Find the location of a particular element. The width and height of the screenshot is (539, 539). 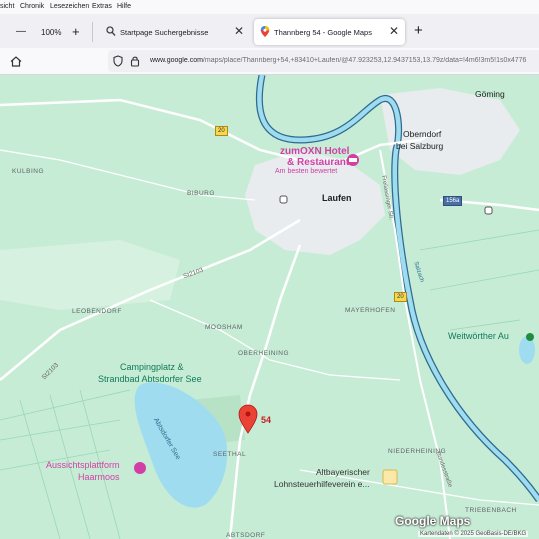

place-kulbing: KULBING is located at coordinates (28, 171).